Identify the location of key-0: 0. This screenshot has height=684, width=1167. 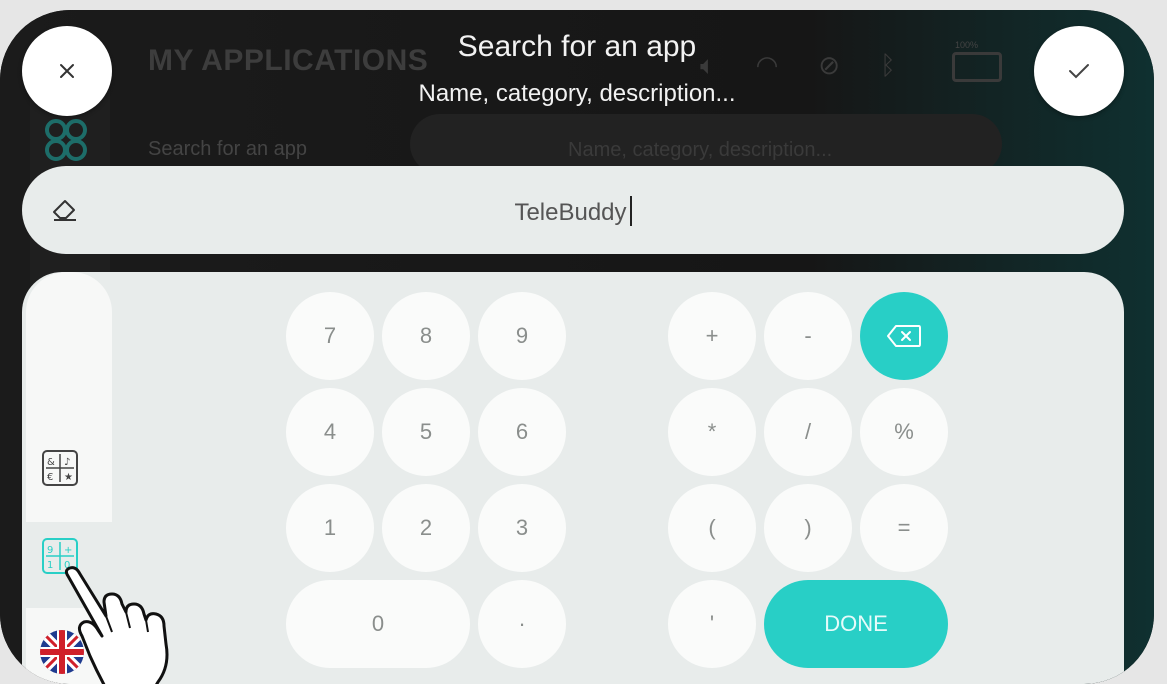
(378, 624).